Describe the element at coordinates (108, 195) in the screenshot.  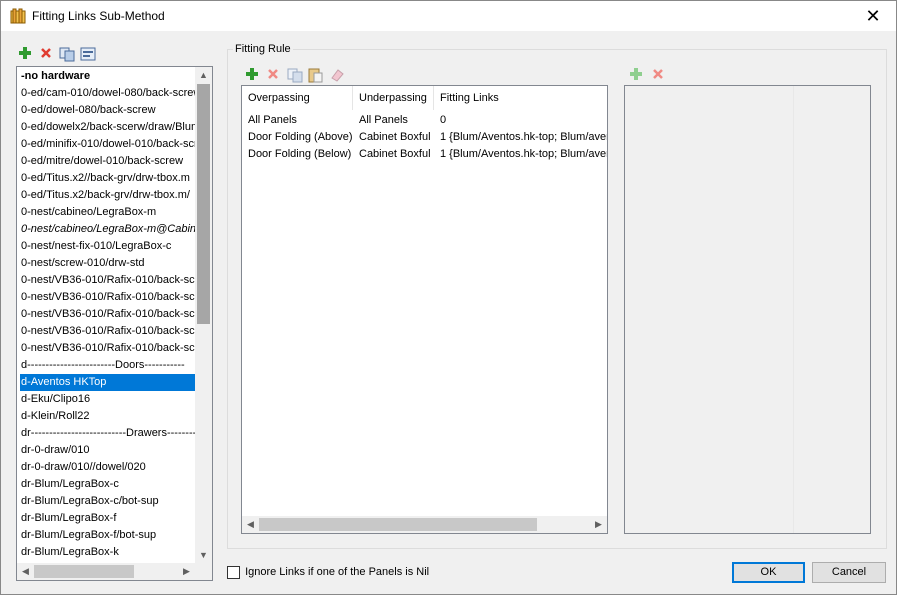
I see `list-item: 0-ed/Titus.x2/back-grv/drw-tbox.m/` at that location.